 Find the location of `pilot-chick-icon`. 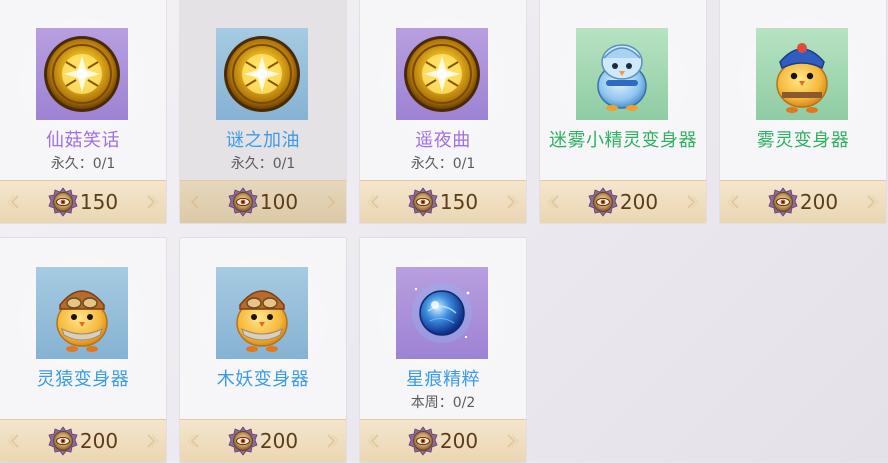

pilot-chick-icon is located at coordinates (802, 74).